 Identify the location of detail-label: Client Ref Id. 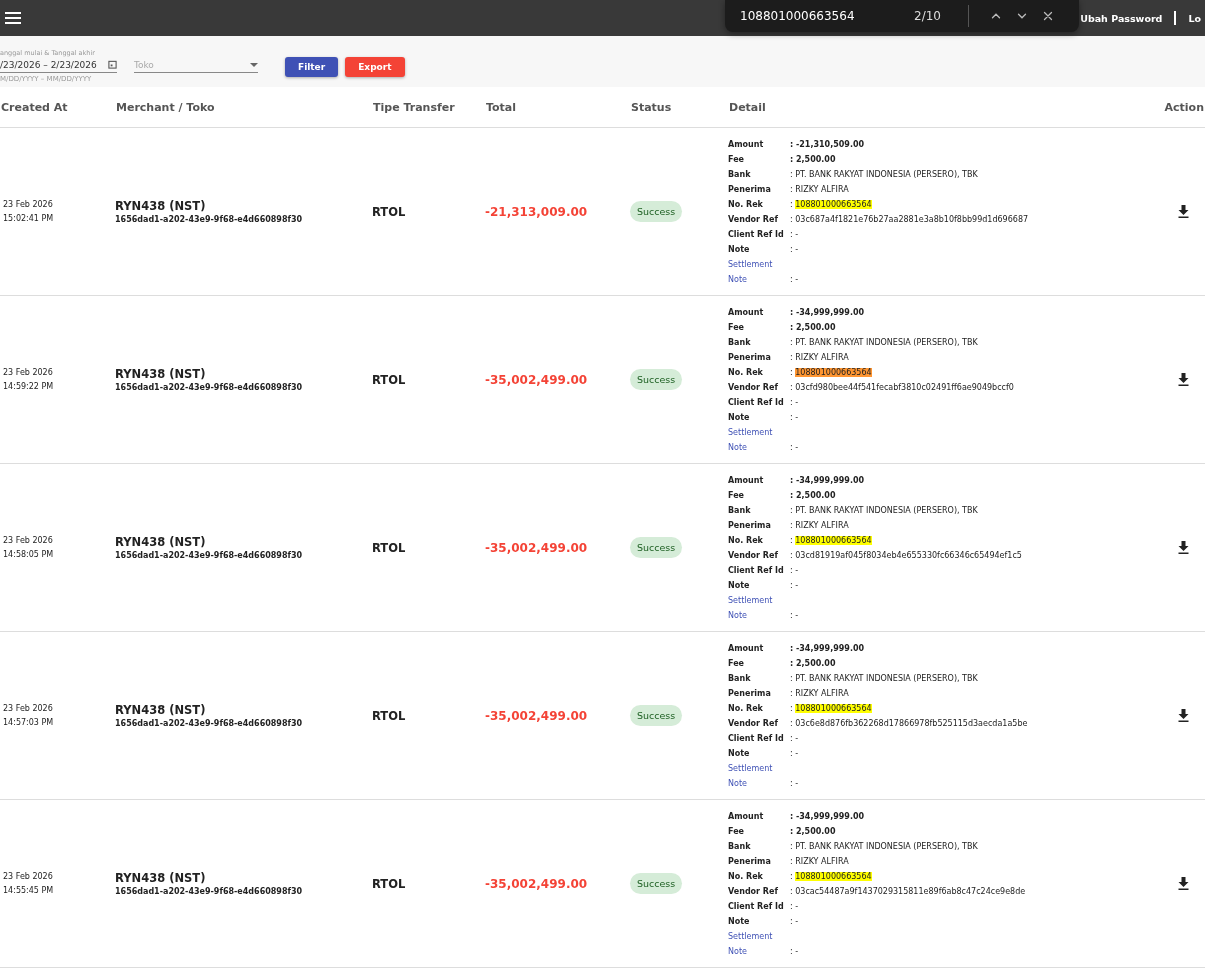
(756, 402).